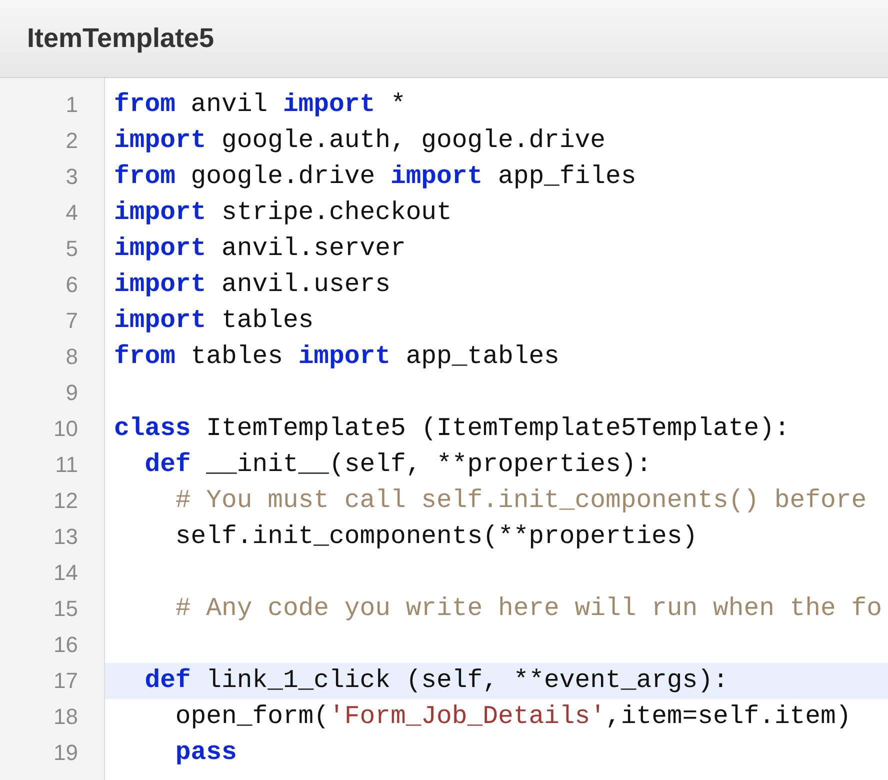 Image resolution: width=888 pixels, height=780 pixels. Describe the element at coordinates (513, 716) in the screenshot. I see `code-line: open_form('Form_Job_Details',item=self.item)` at that location.